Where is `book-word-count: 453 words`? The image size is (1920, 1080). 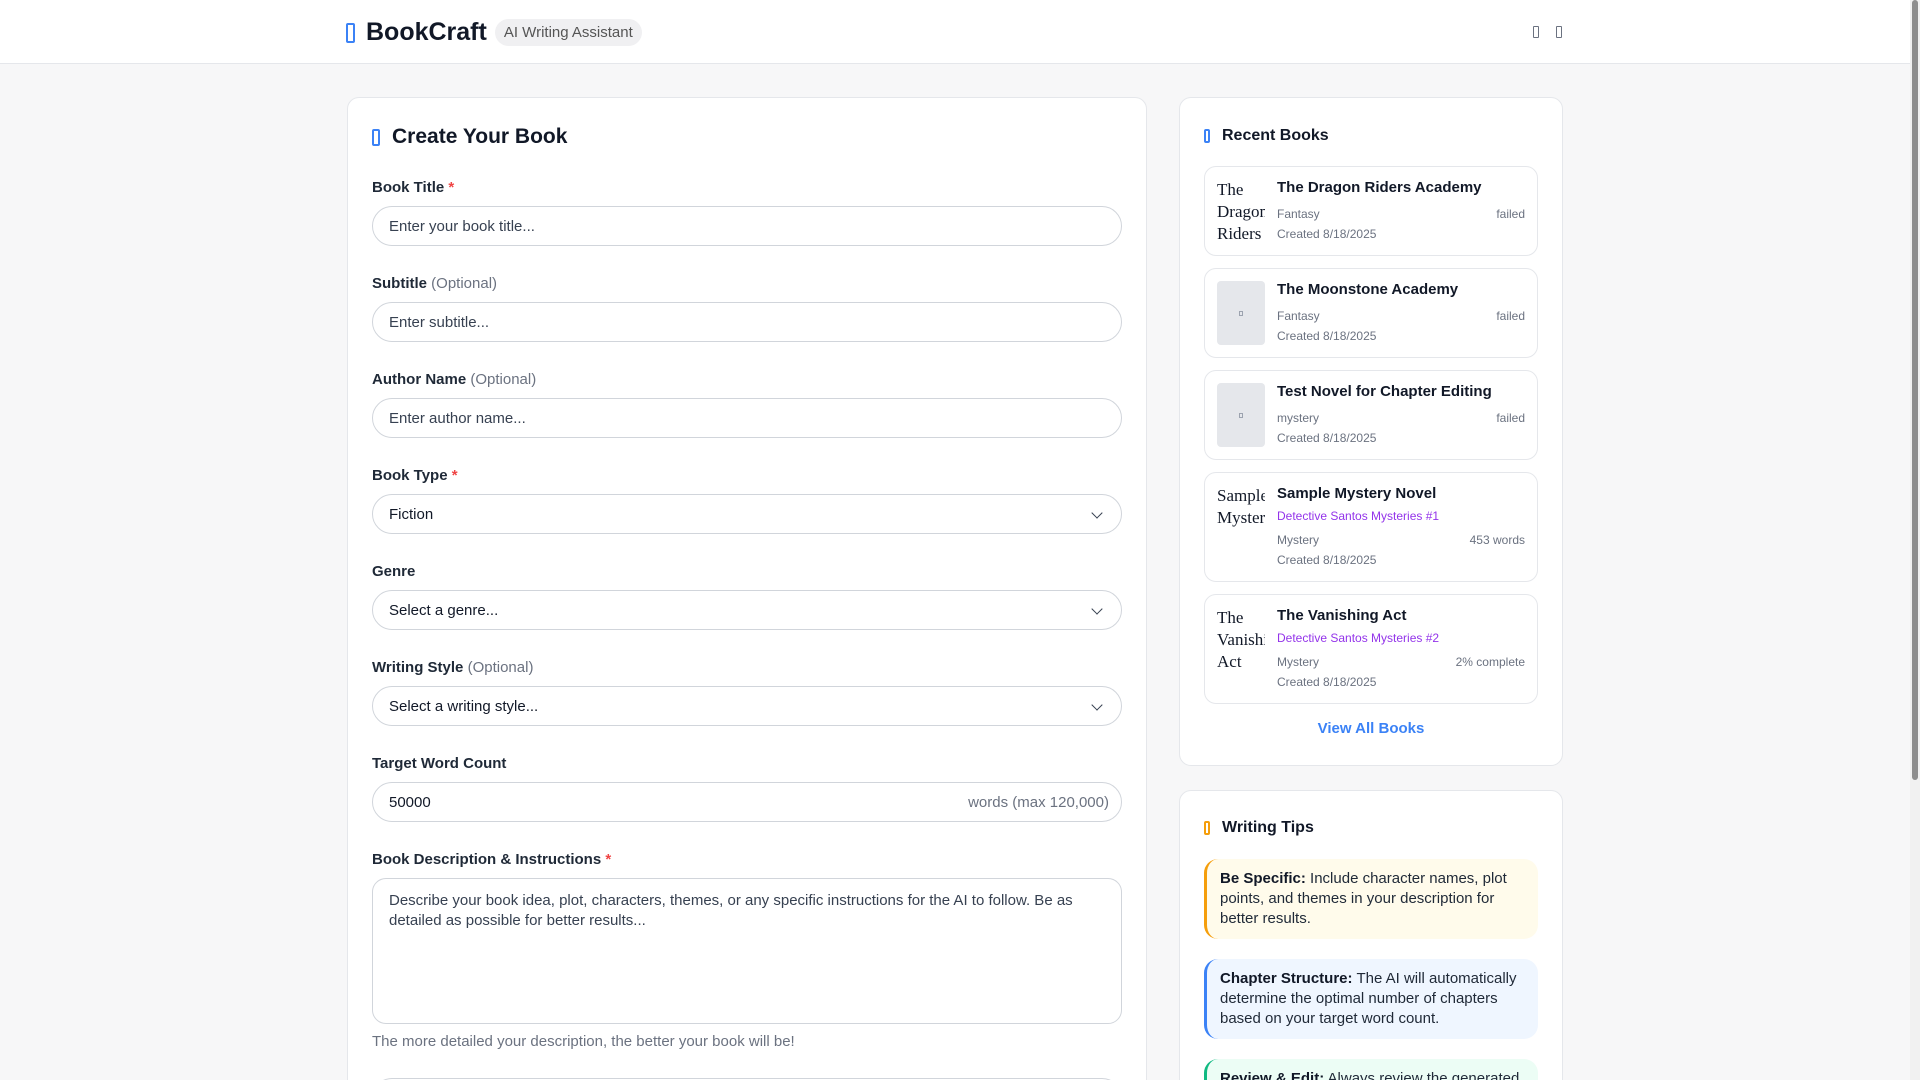
book-word-count: 453 words is located at coordinates (1497, 540).